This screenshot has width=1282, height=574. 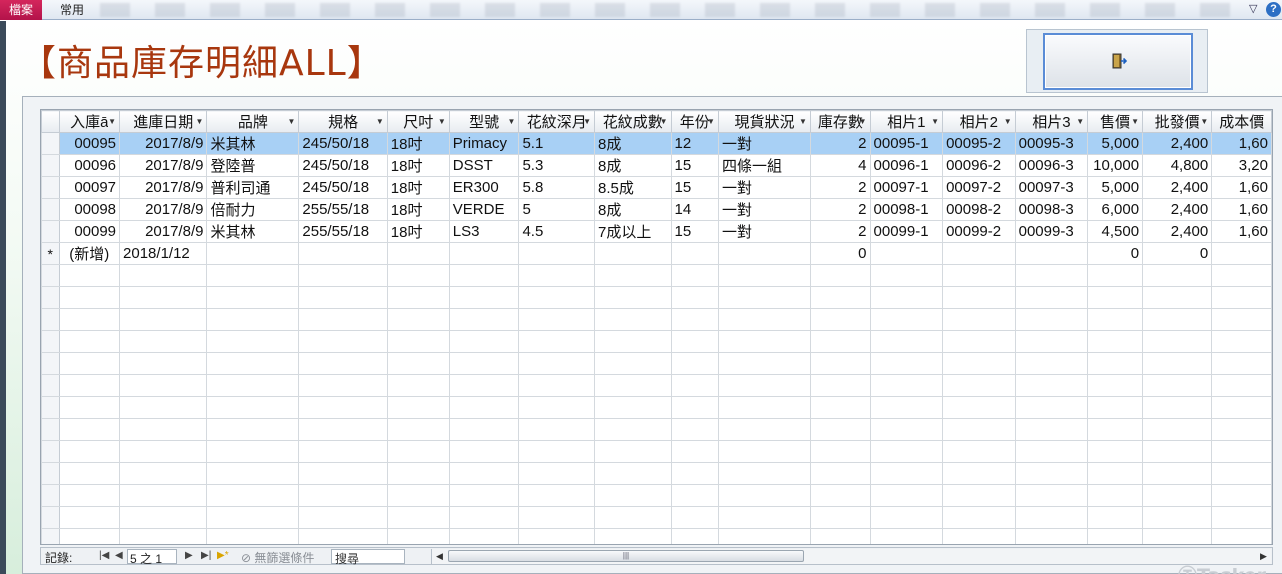 I want to click on table-cell: 00096-1, so click(x=906, y=165).